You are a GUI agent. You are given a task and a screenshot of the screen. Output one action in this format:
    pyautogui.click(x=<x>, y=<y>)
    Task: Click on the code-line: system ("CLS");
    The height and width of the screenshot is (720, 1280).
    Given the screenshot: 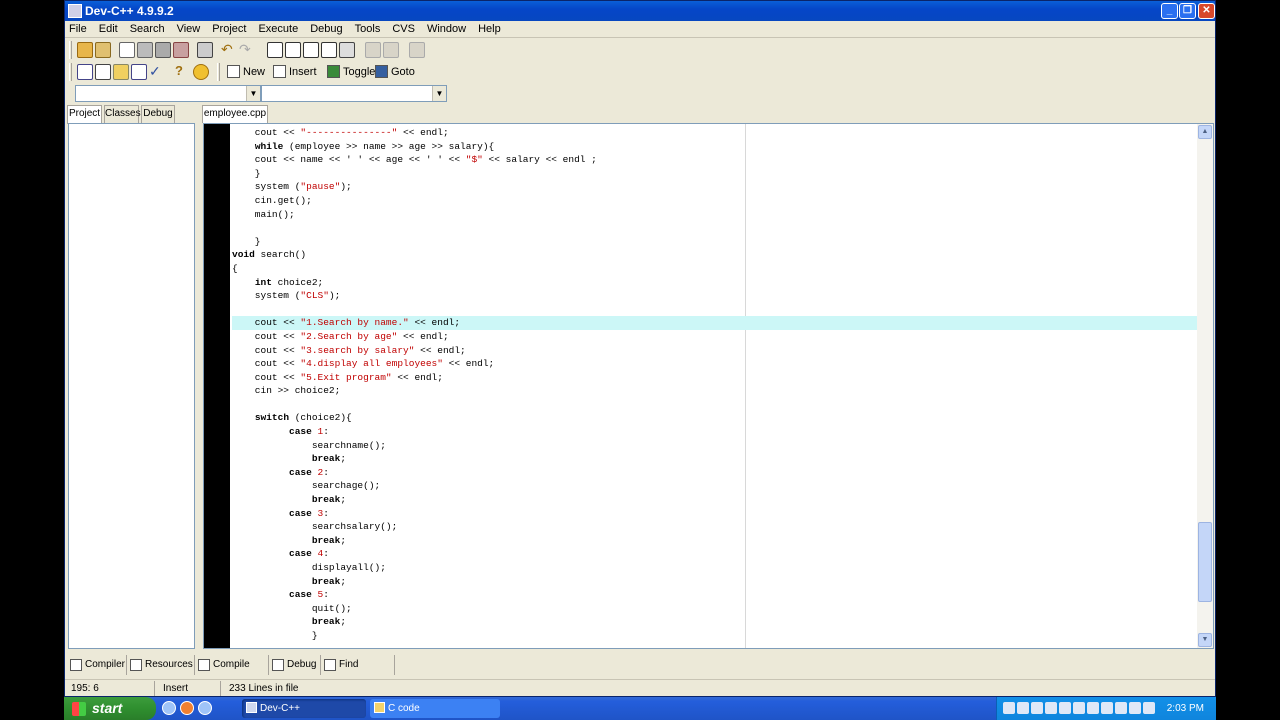 What is the action you would take?
    pyautogui.click(x=715, y=296)
    